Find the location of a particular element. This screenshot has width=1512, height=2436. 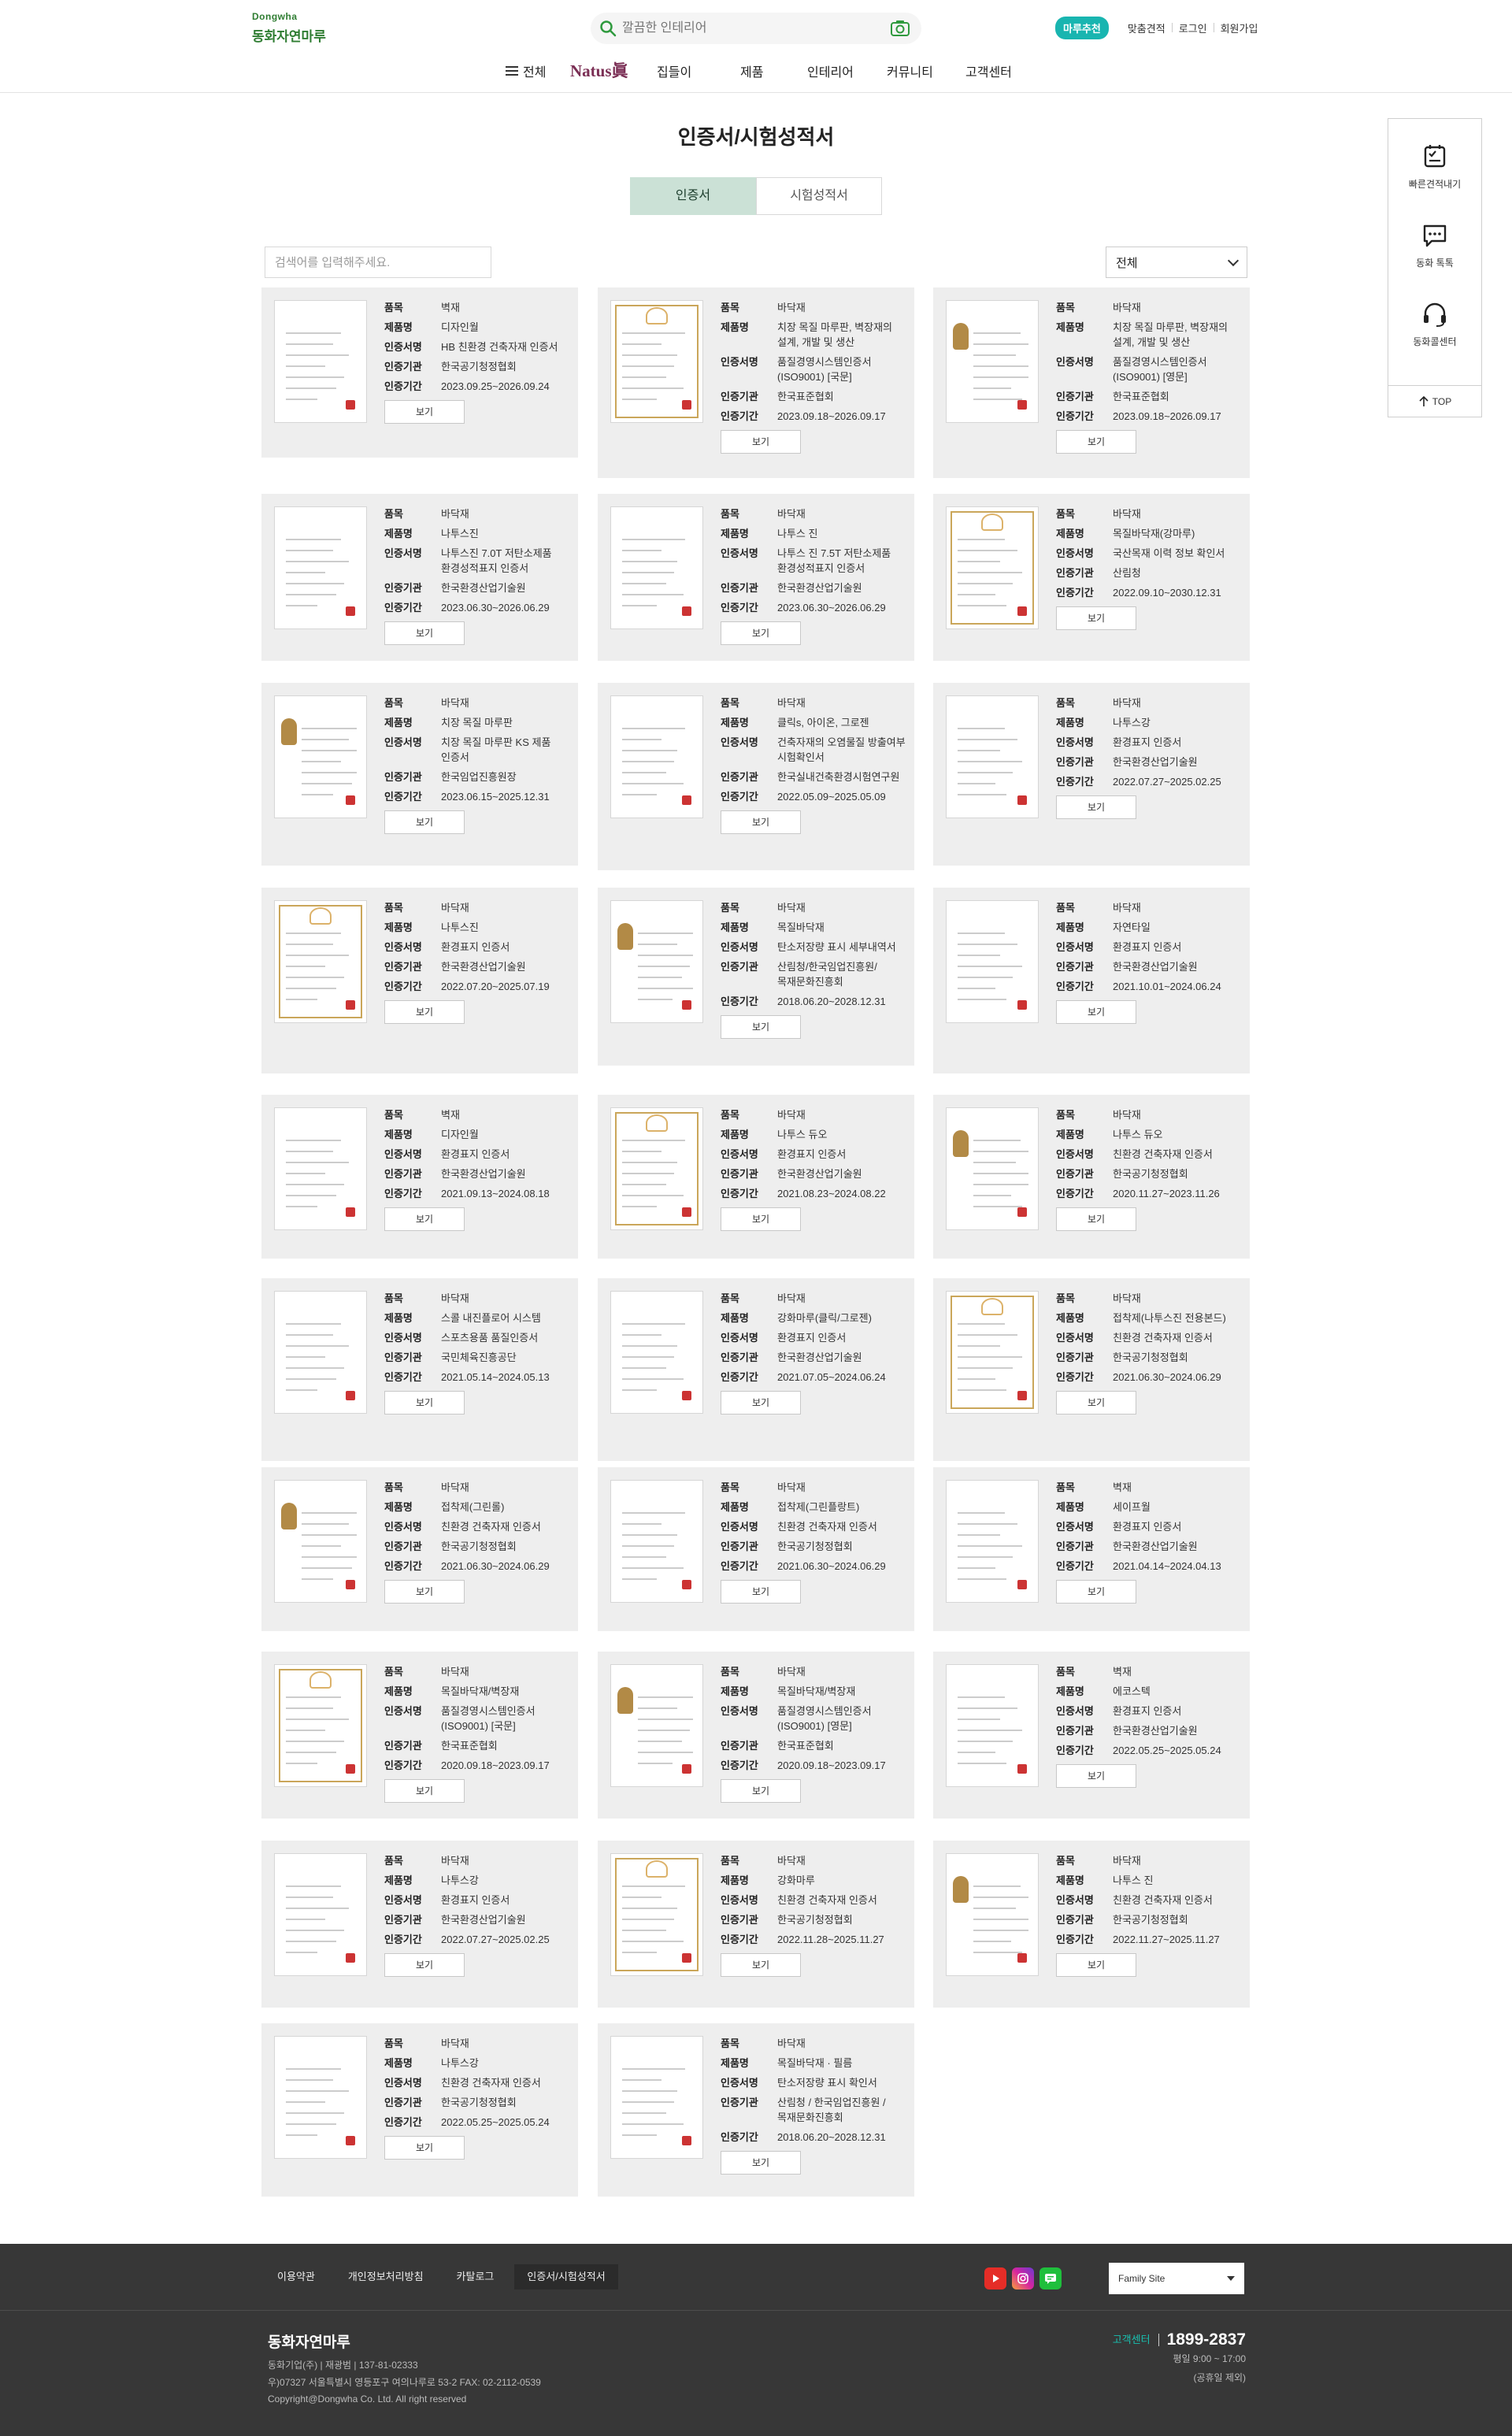

site-logo: Dongwha 동화자연마루 is located at coordinates (289, 28).